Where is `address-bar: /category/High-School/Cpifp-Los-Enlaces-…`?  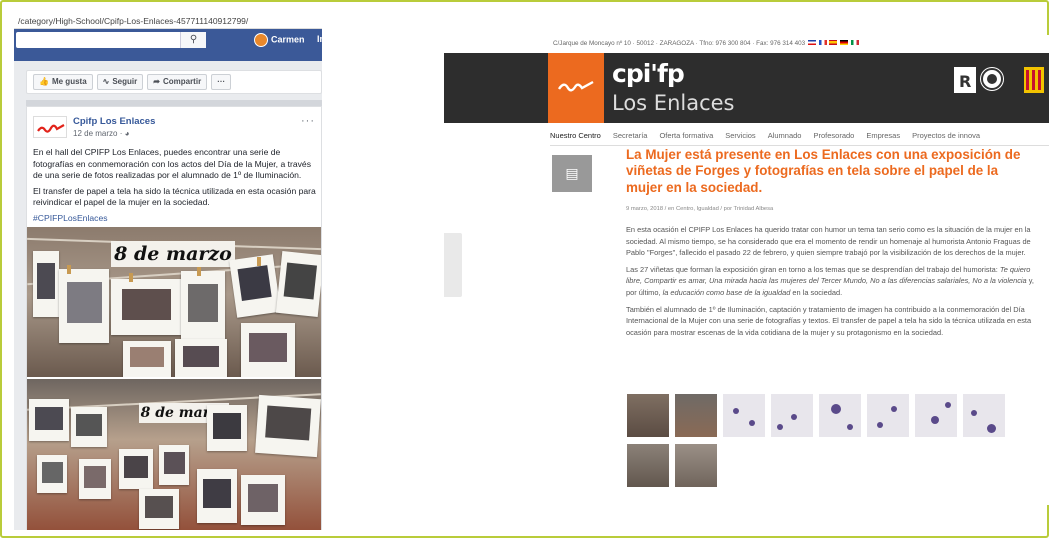 address-bar: /category/High-School/Cpifp-Los-Enlaces-… is located at coordinates (168, 21).